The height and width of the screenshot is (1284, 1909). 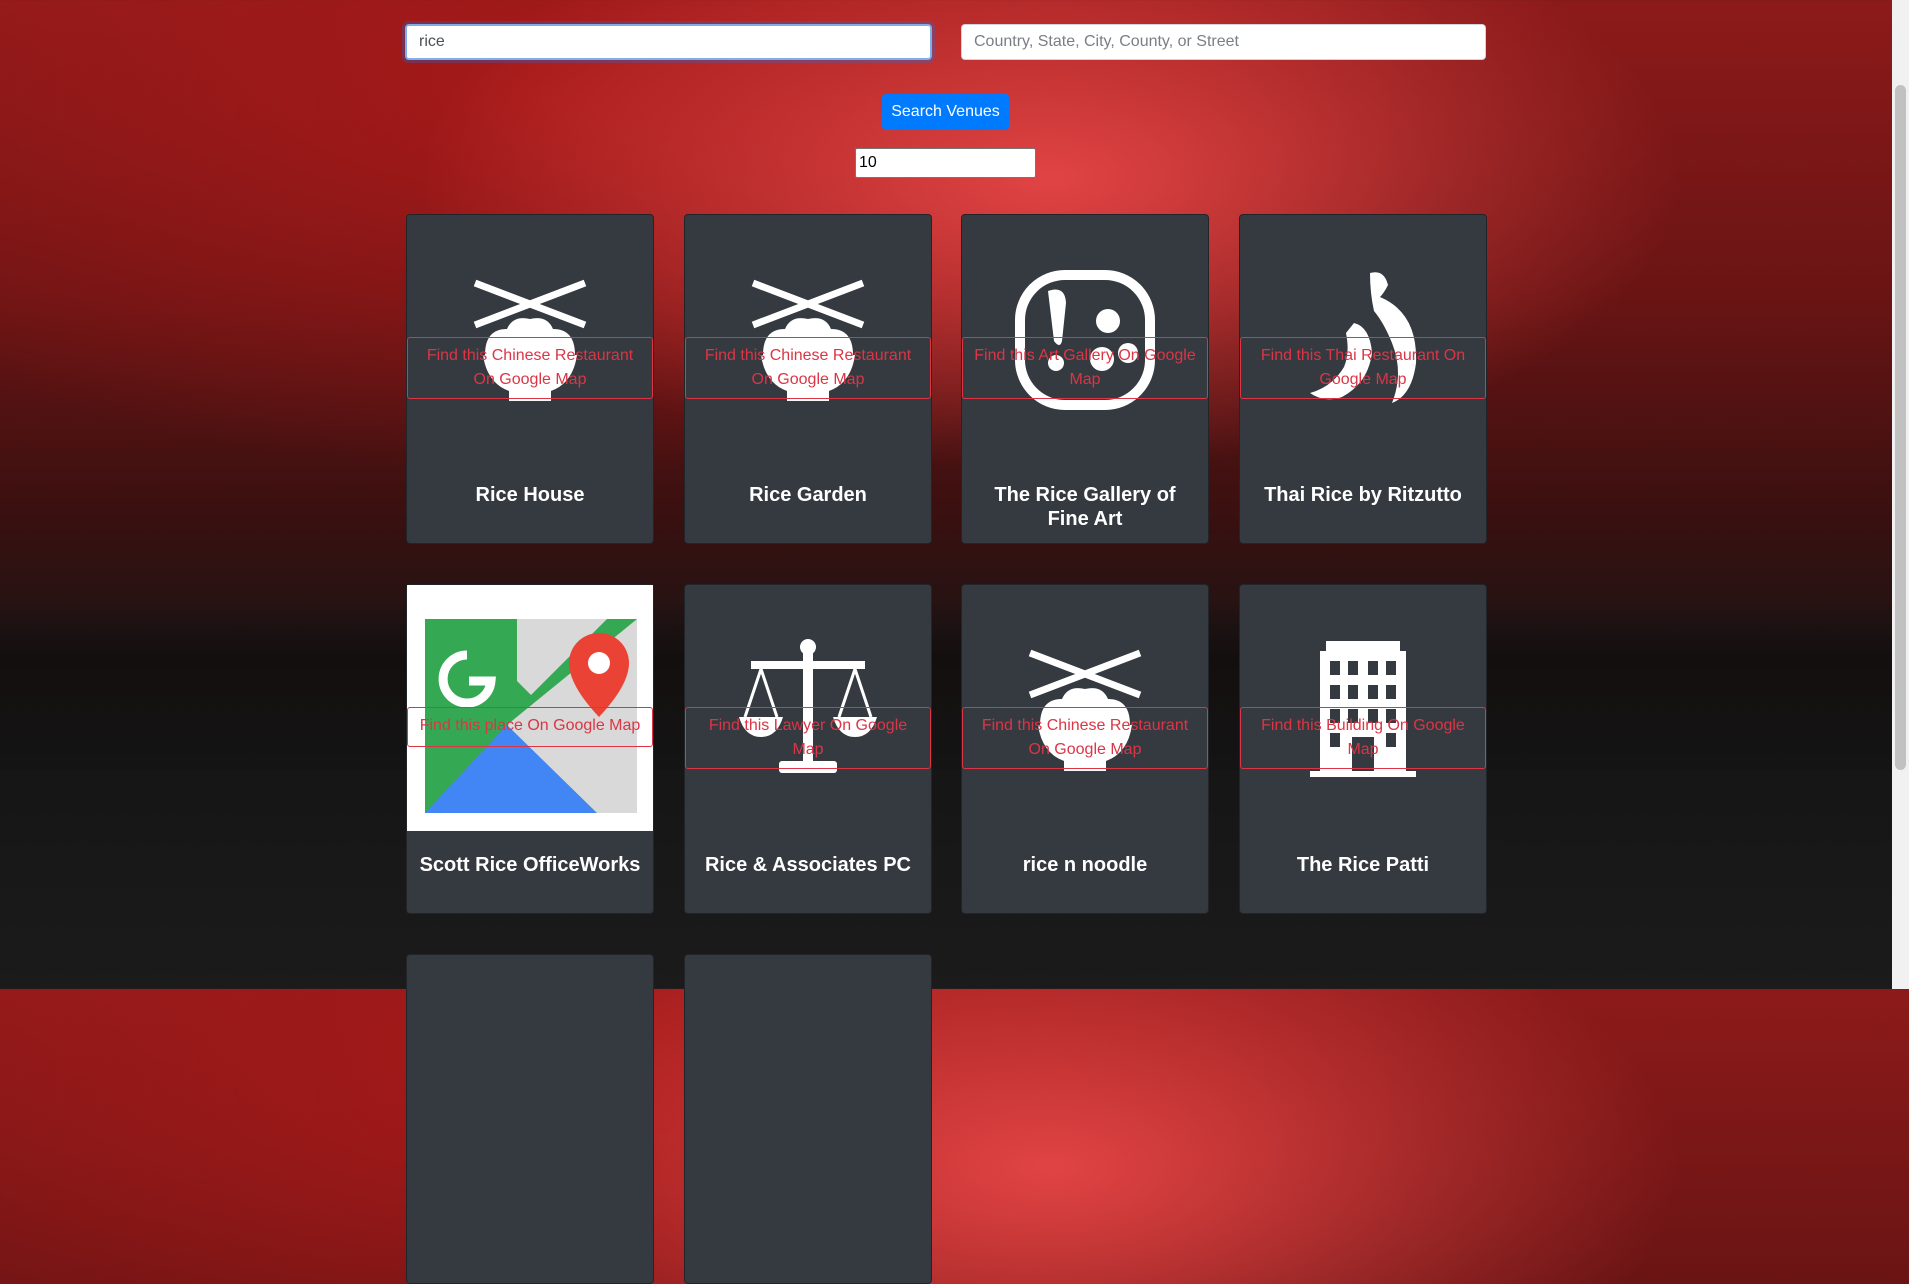 What do you see at coordinates (530, 727) in the screenshot?
I see `find-on-map-link: Find this place On Google Map` at bounding box center [530, 727].